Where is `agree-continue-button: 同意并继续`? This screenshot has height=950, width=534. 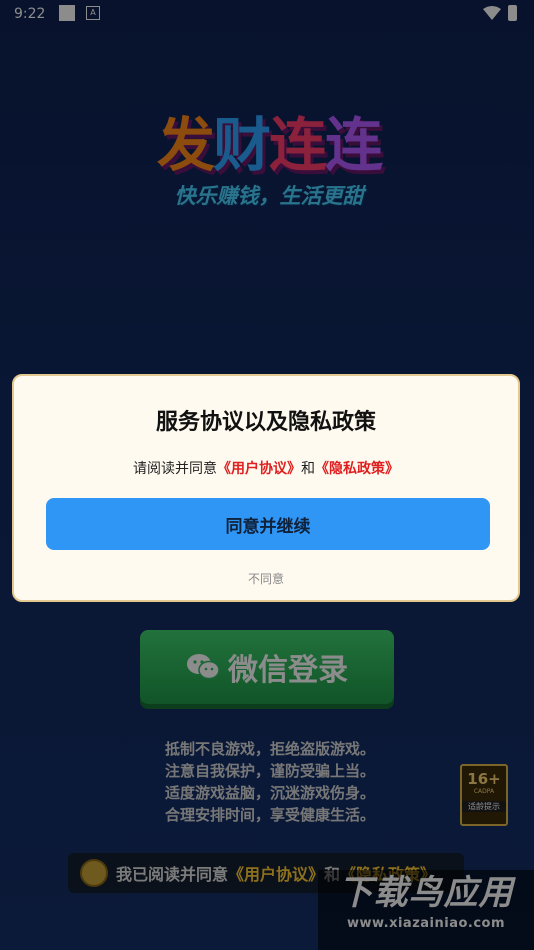
agree-continue-button: 同意并继续 is located at coordinates (268, 524).